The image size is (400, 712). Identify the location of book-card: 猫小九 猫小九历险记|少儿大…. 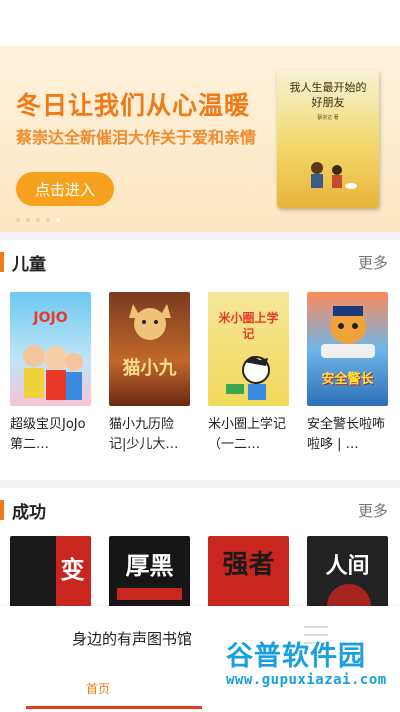
(149, 373).